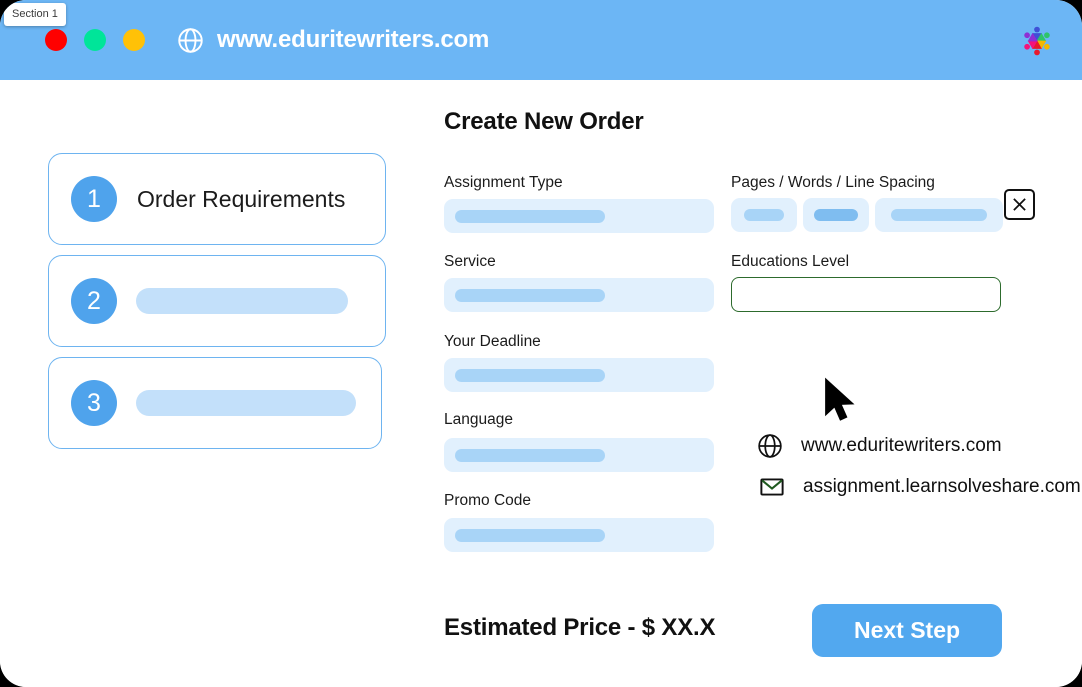 Image resolution: width=1082 pixels, height=687 pixels. I want to click on contact-website-text: www.eduritewriters.com, so click(901, 445).